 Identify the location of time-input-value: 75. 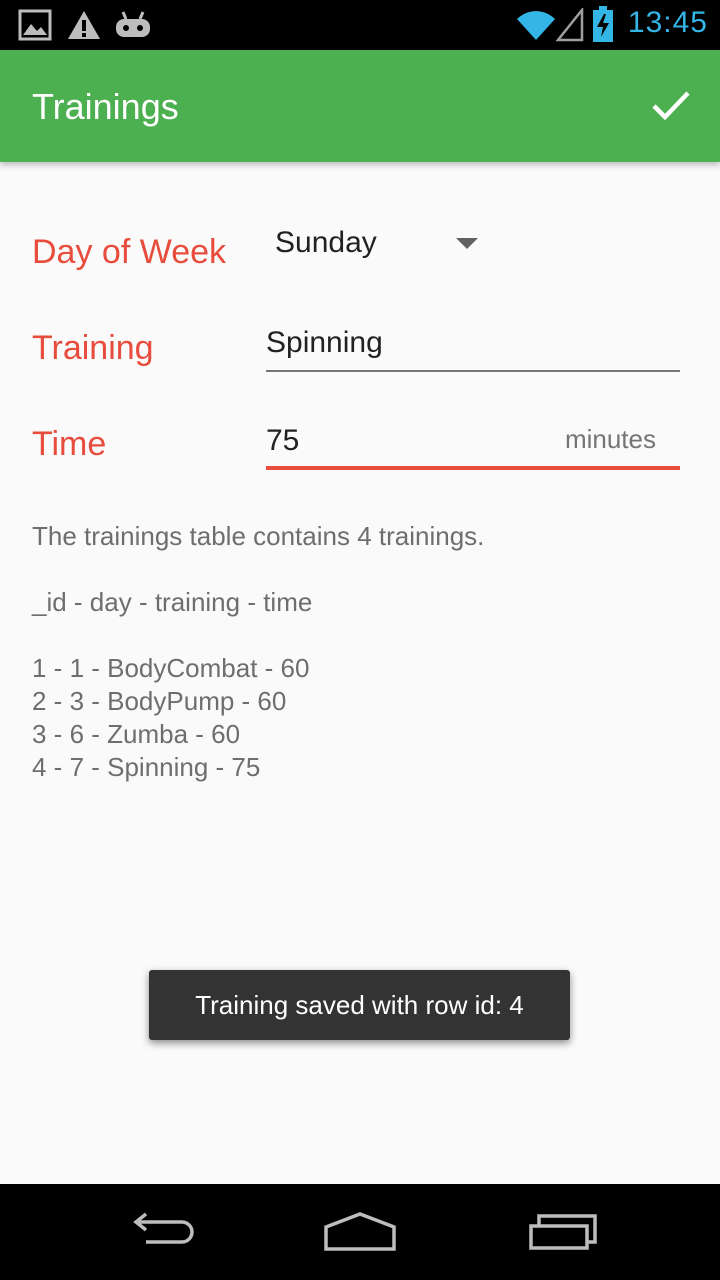
(283, 440).